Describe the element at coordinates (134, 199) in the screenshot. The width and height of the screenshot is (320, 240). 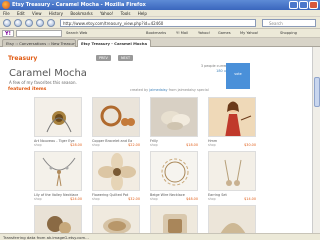
I see `item-price: $32.00` at that location.